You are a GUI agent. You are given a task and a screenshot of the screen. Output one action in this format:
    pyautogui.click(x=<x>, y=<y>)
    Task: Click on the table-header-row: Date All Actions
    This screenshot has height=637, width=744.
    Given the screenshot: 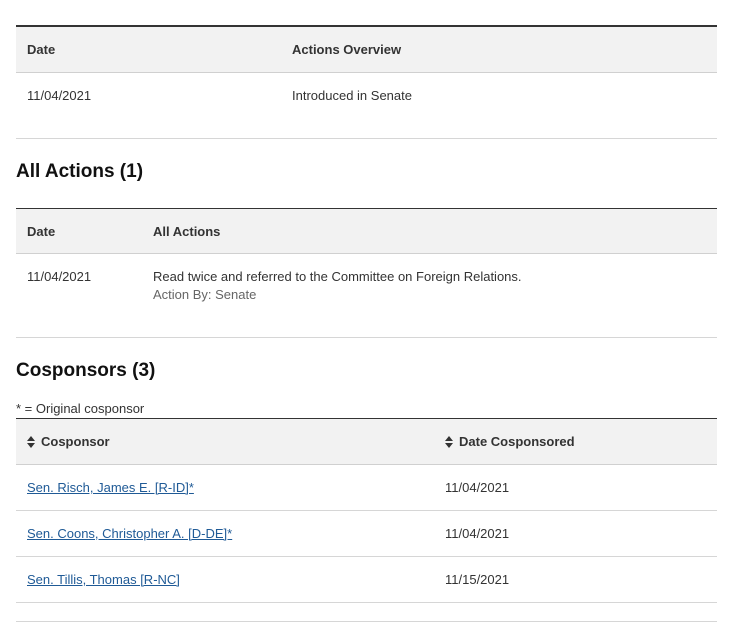 What is the action you would take?
    pyautogui.click(x=366, y=231)
    